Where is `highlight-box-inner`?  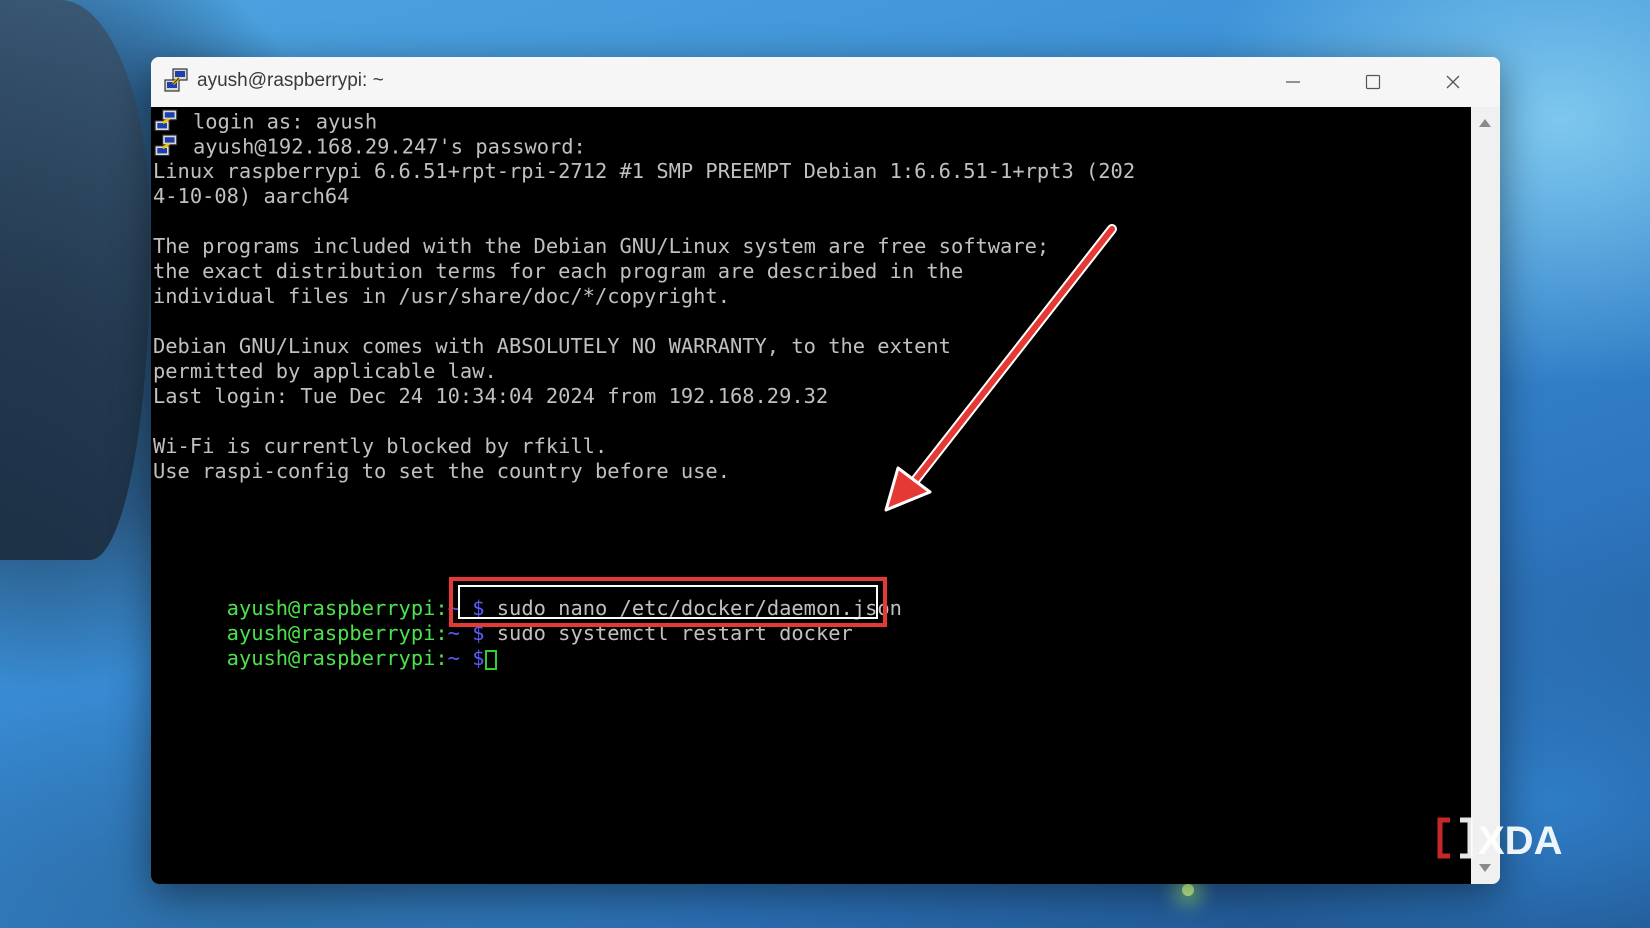
highlight-box-inner is located at coordinates (668, 602).